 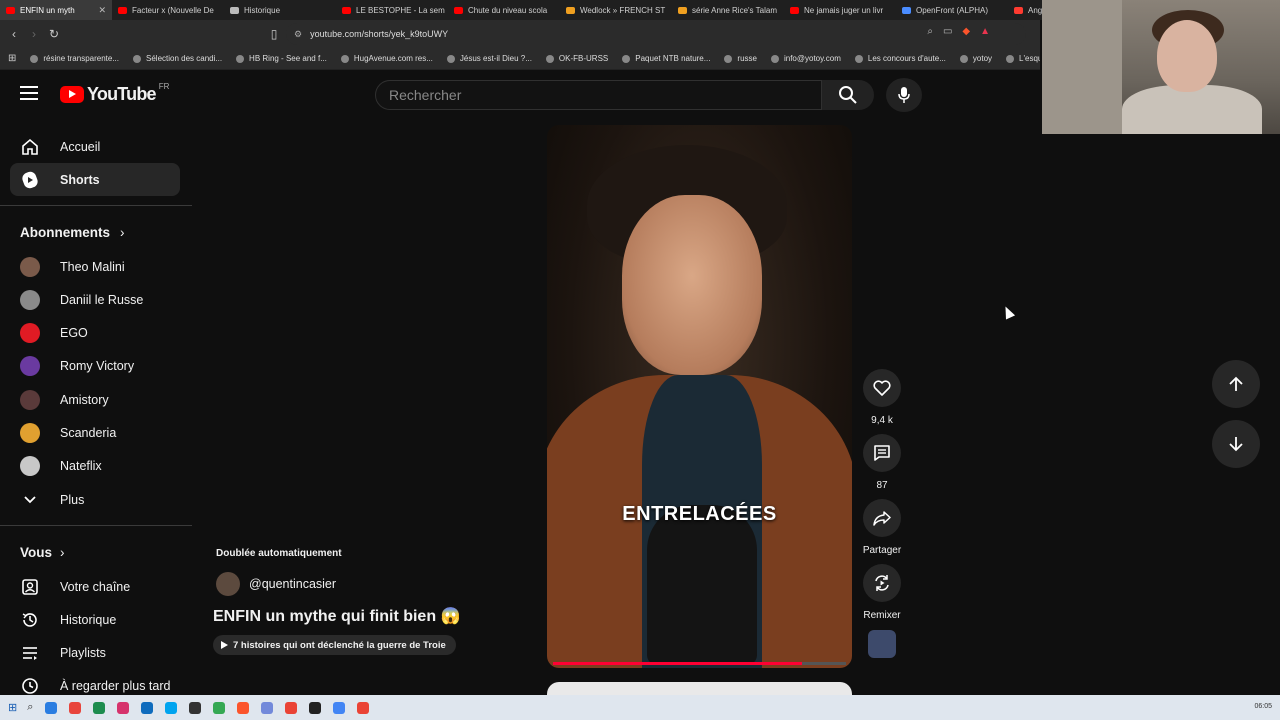 What do you see at coordinates (904, 95) in the screenshot?
I see `voice-search-button` at bounding box center [904, 95].